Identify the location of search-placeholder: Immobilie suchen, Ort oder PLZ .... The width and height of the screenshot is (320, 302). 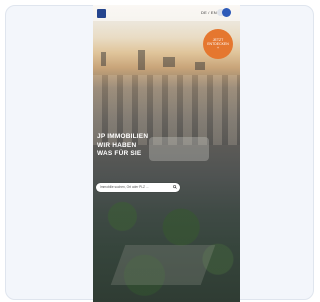
(124, 187).